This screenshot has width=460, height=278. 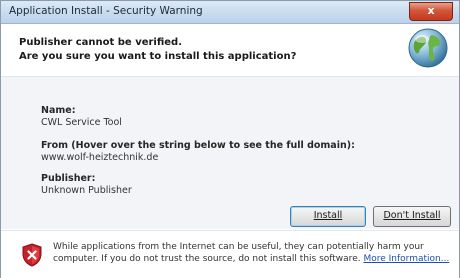 What do you see at coordinates (32, 255) in the screenshot?
I see `security-shield-icon` at bounding box center [32, 255].